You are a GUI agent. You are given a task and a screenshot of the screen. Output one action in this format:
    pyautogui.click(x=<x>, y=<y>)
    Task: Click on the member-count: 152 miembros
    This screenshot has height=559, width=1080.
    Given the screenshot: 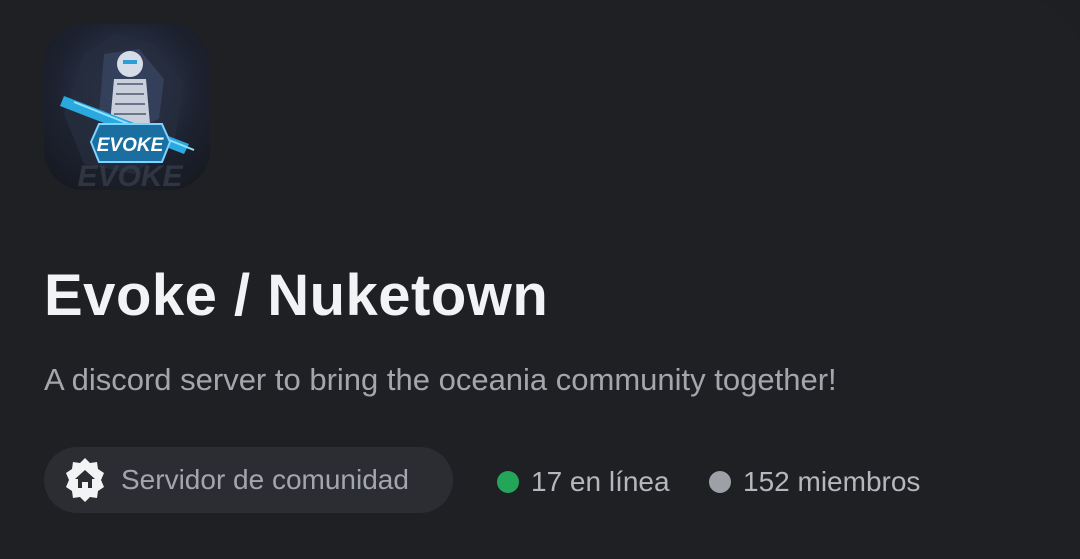 What is the action you would take?
    pyautogui.click(x=814, y=482)
    